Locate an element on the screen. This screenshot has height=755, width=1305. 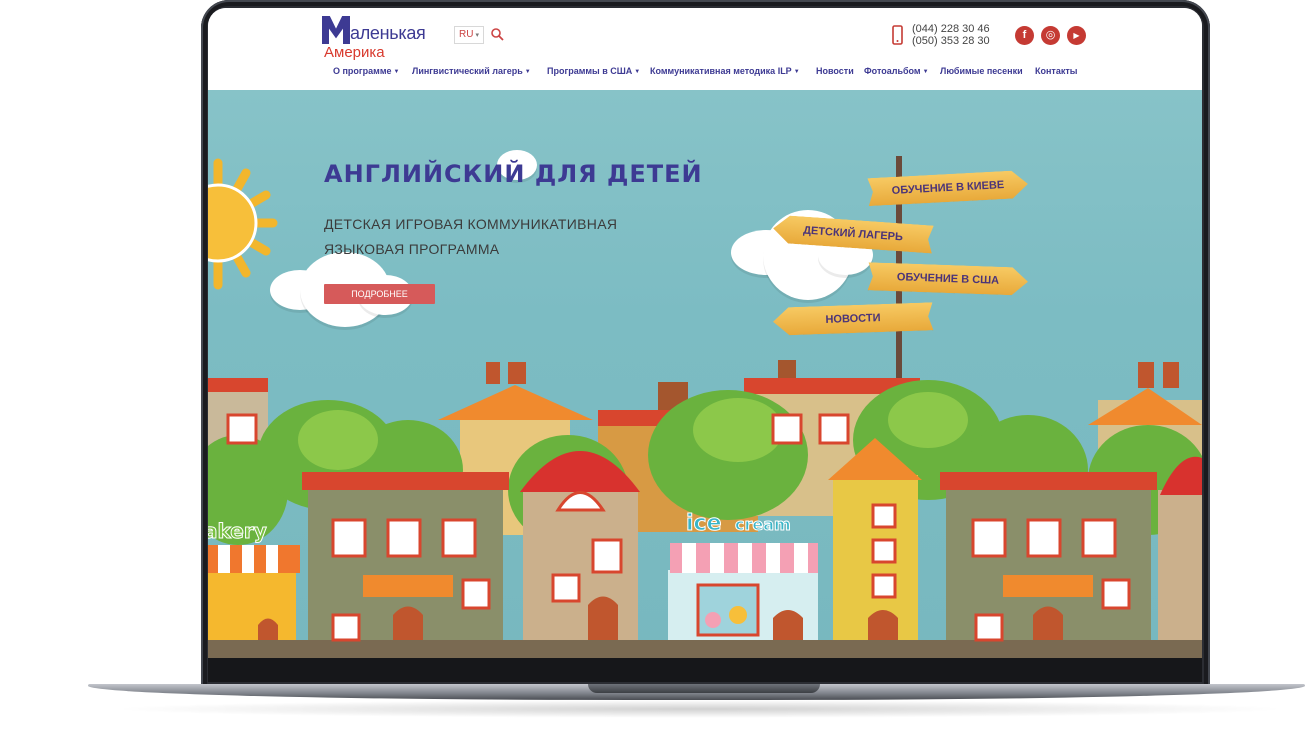
site-logo: аленькая Америка is located at coordinates (387, 37).